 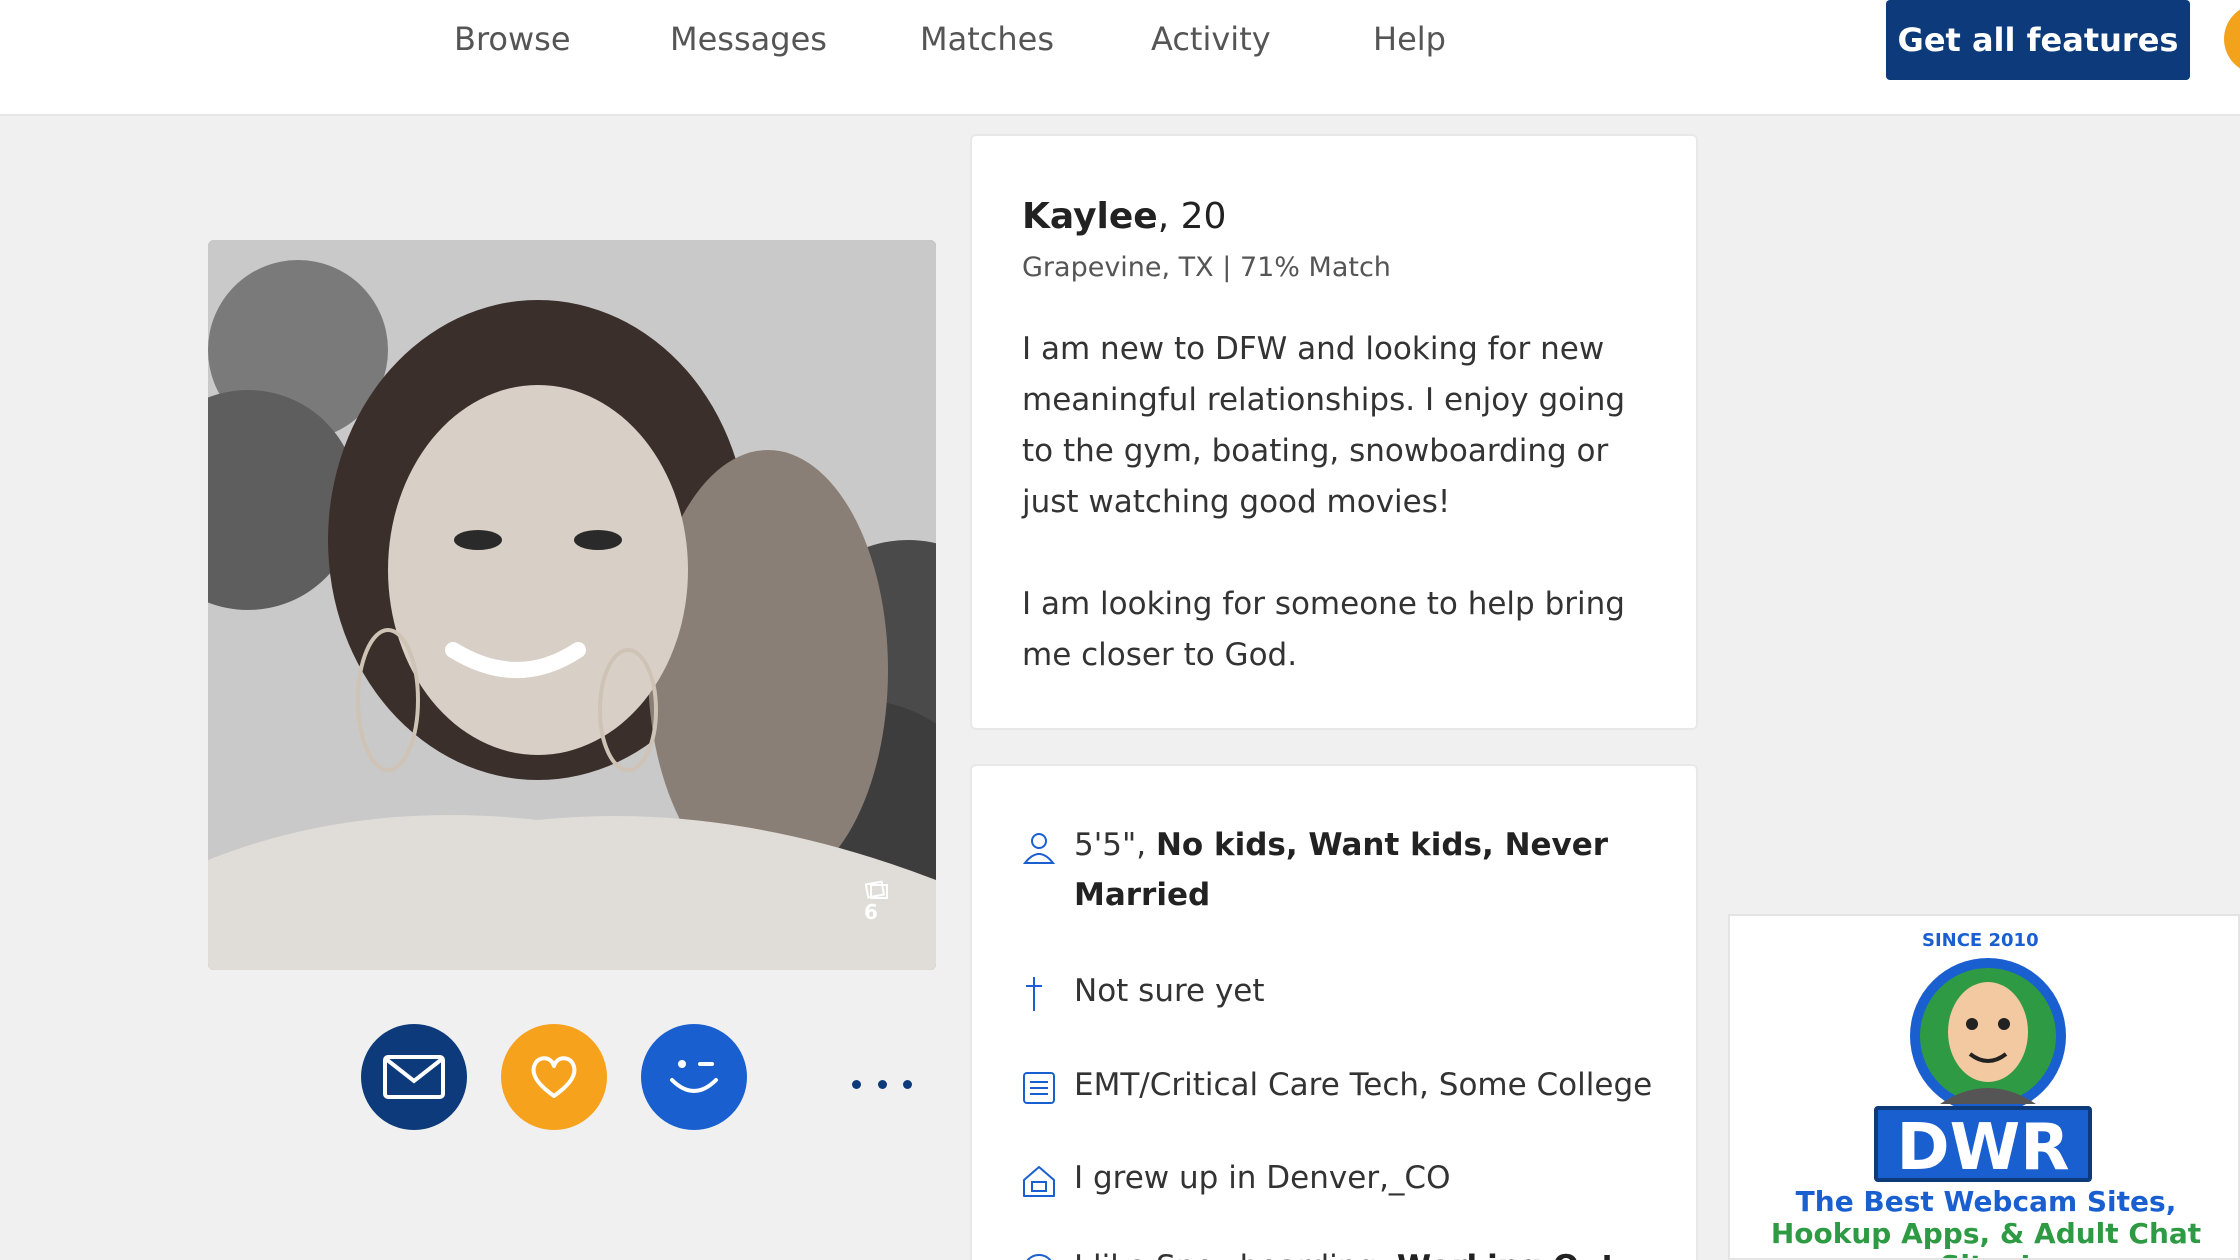 I want to click on nav-browse: Browse, so click(x=512, y=39).